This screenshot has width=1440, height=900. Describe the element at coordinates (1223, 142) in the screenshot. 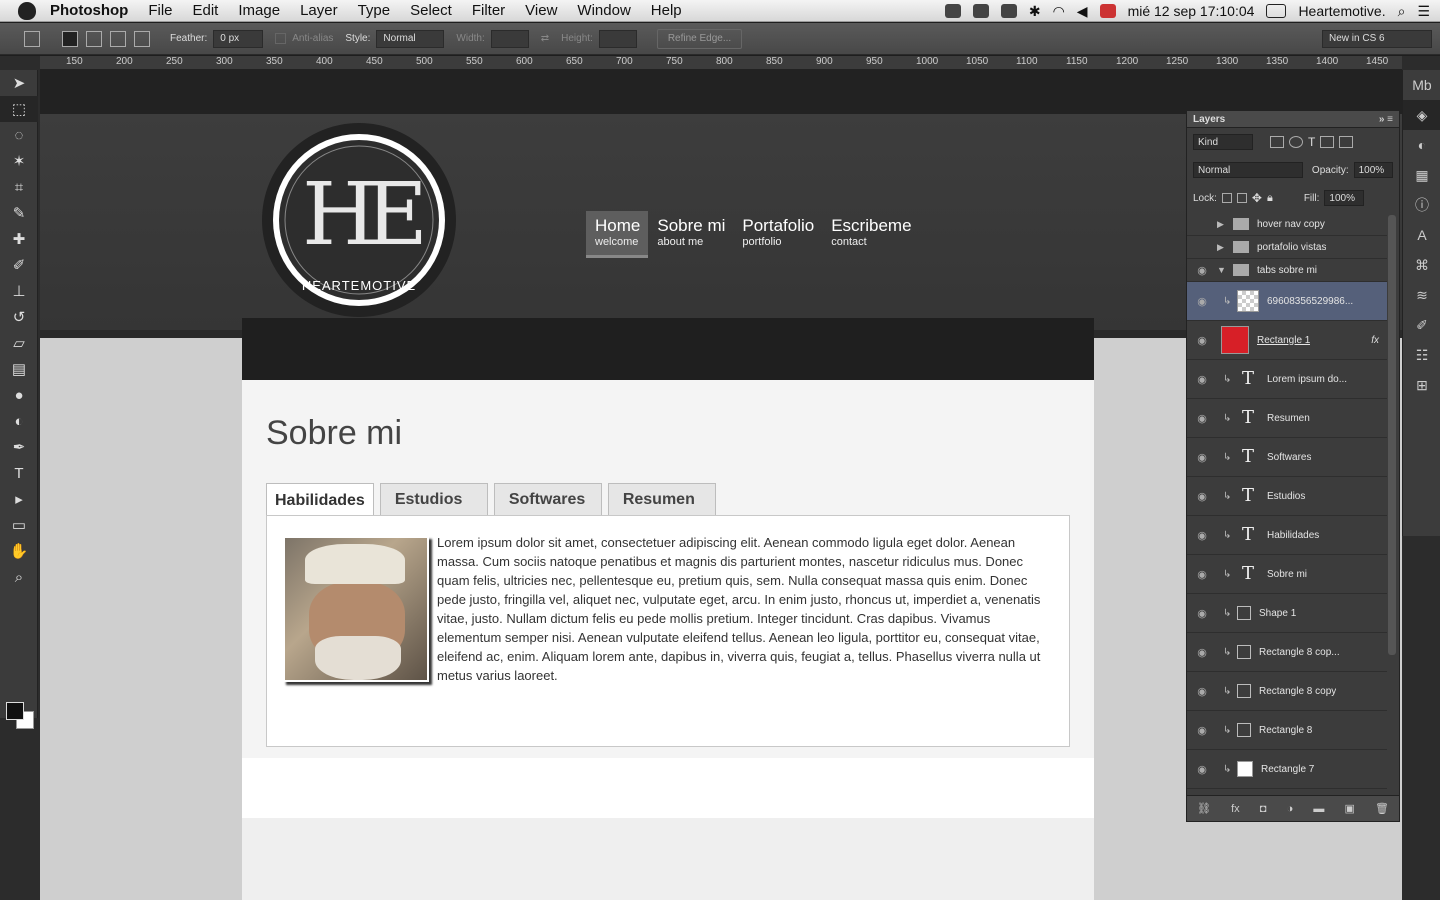

I see `kind-filter-select: Kind` at that location.